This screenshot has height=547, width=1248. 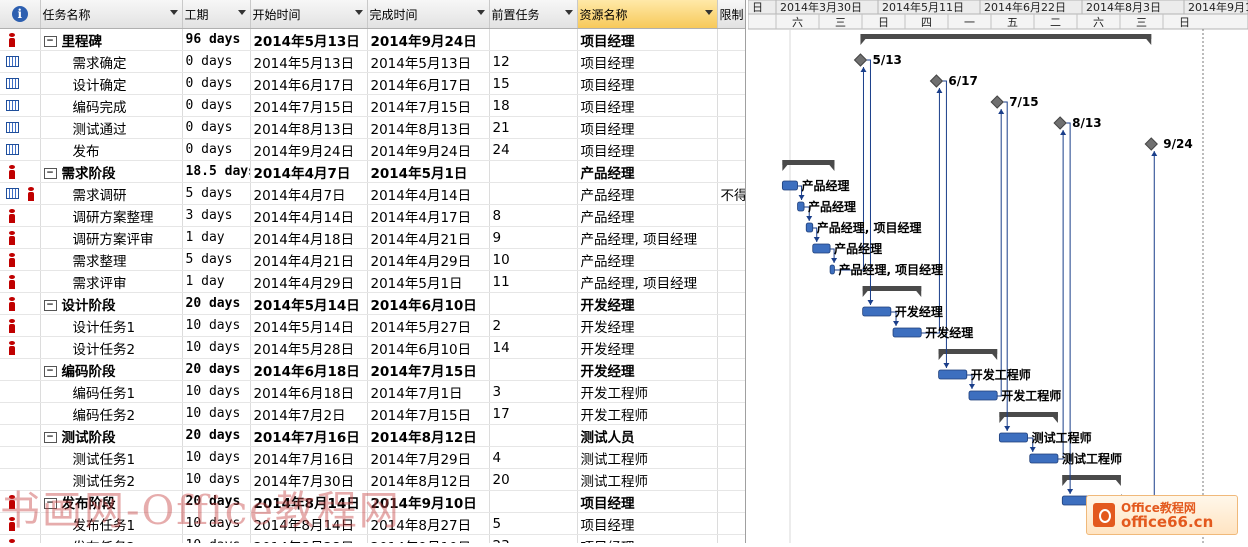 I want to click on summary-task-row: − 需求阶段 18.5 days 2014年4月7日 2014年5月1日 产品经理, so click(x=372, y=171).